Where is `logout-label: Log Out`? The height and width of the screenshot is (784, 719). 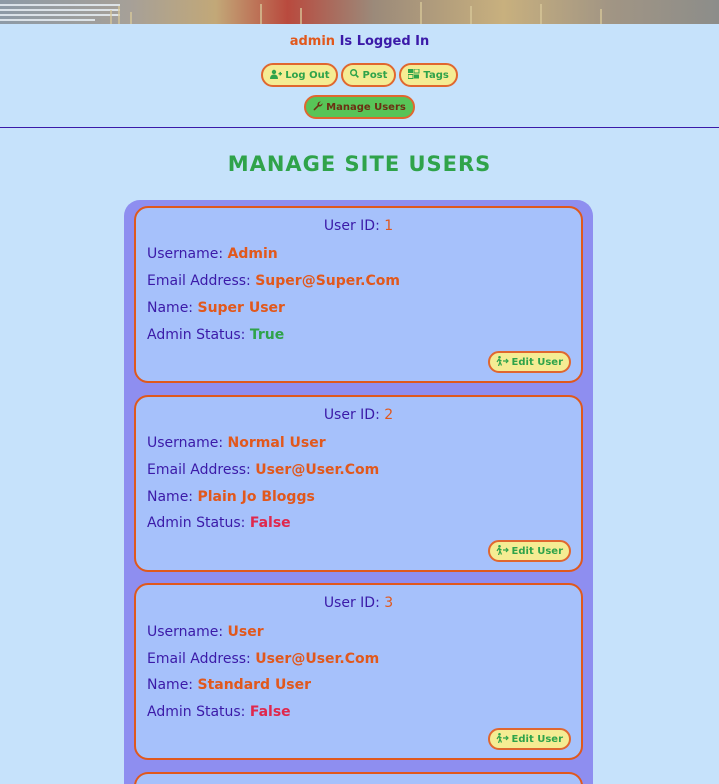 logout-label: Log Out is located at coordinates (307, 75).